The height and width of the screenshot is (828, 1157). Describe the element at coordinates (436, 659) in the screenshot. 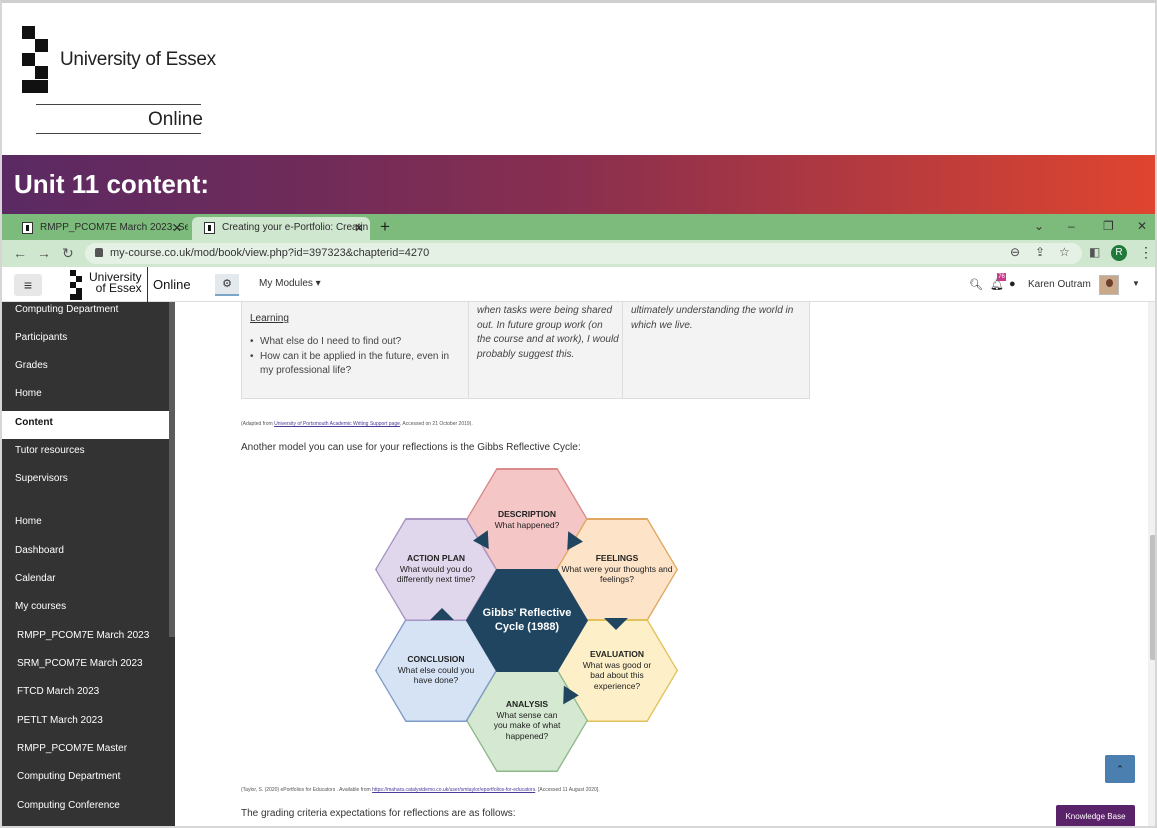

I see `hex-title: CONCLUSION` at that location.